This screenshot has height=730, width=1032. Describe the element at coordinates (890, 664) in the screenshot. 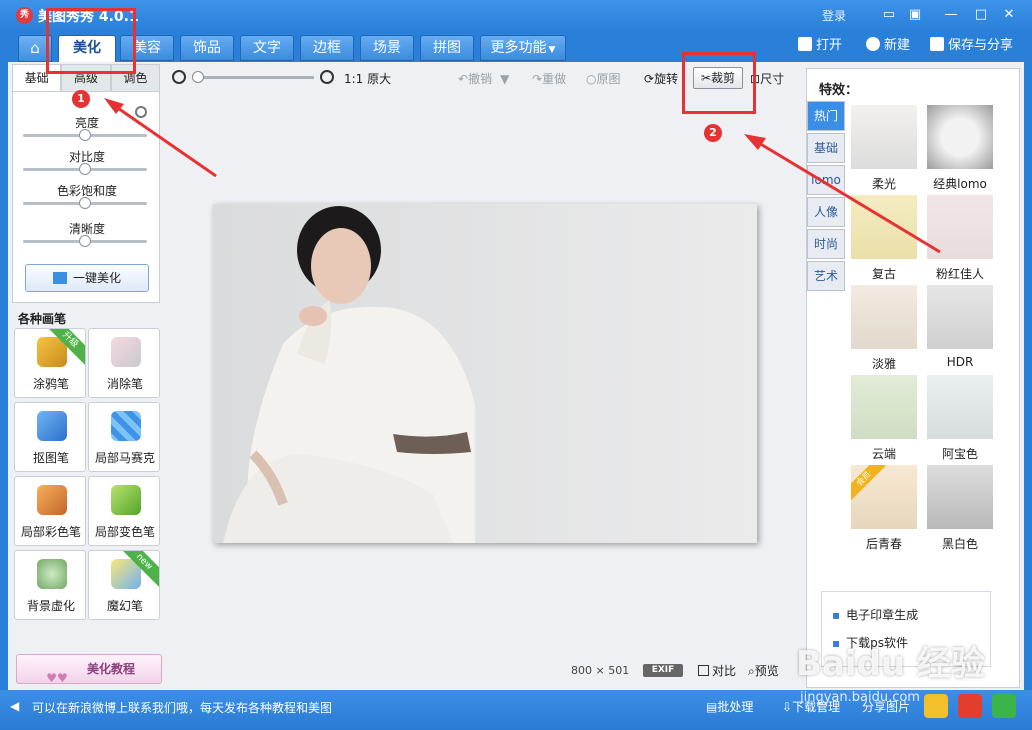

I see `watermark-logo: Baidu 经验` at that location.